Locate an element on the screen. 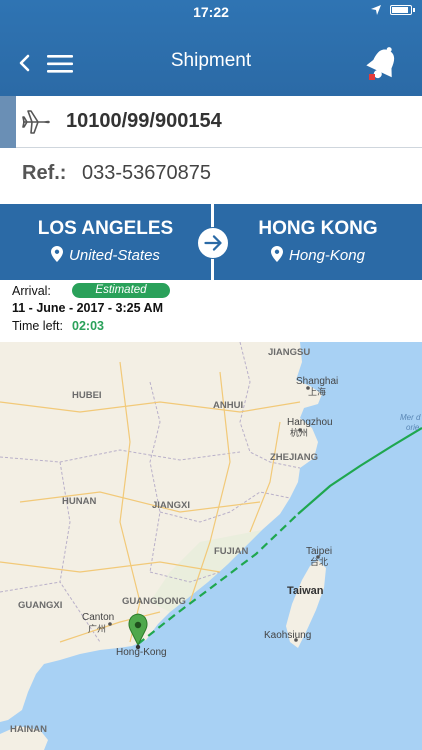  map-label-jiangsu: JIANGSU is located at coordinates (289, 352).